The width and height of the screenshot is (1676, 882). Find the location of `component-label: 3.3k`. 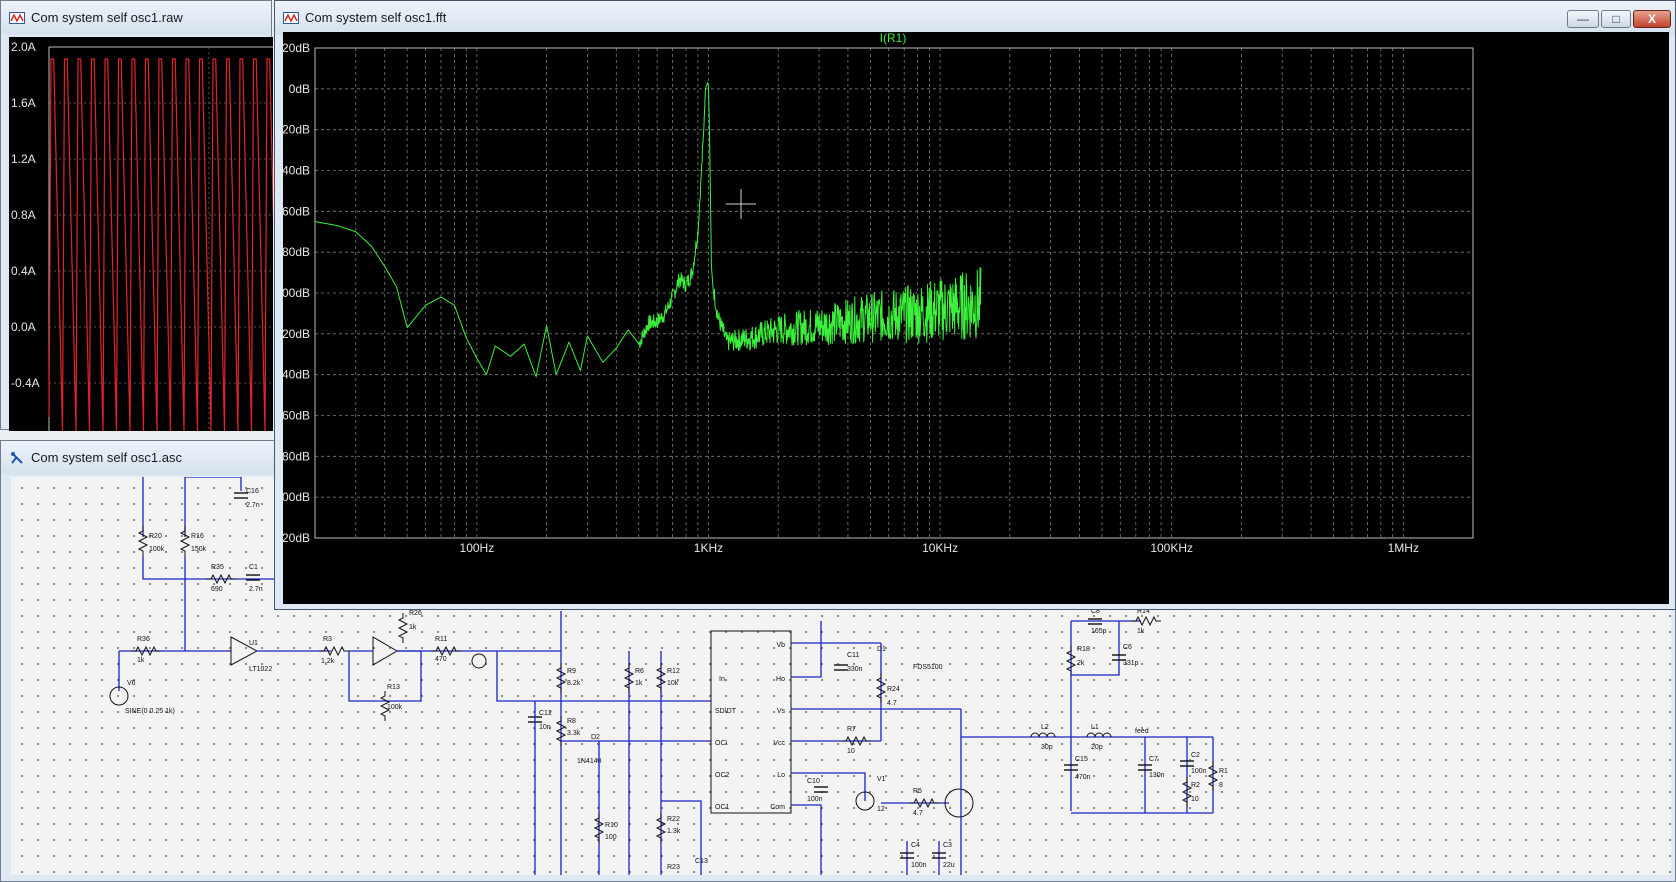

component-label: 3.3k is located at coordinates (574, 733).